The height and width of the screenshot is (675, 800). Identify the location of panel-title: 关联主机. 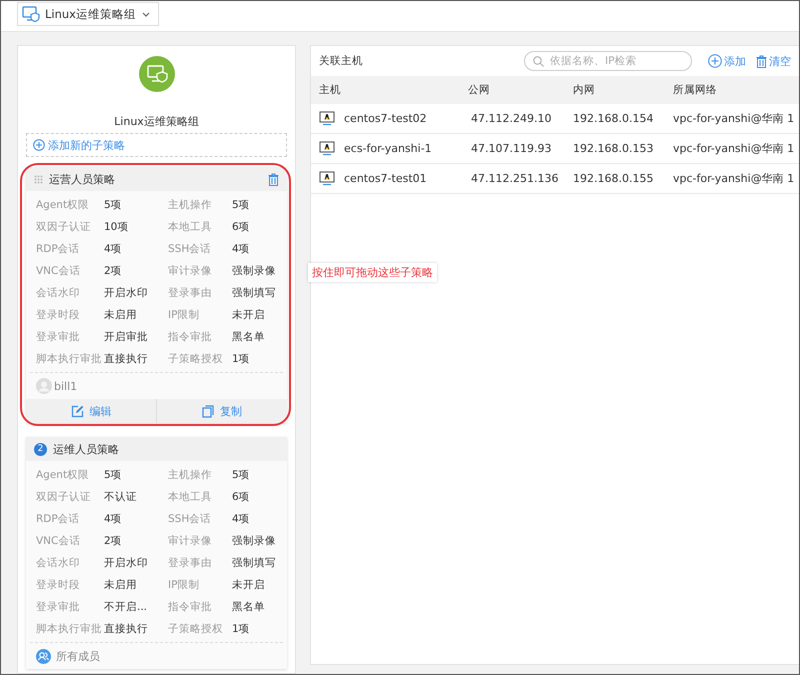
(341, 61).